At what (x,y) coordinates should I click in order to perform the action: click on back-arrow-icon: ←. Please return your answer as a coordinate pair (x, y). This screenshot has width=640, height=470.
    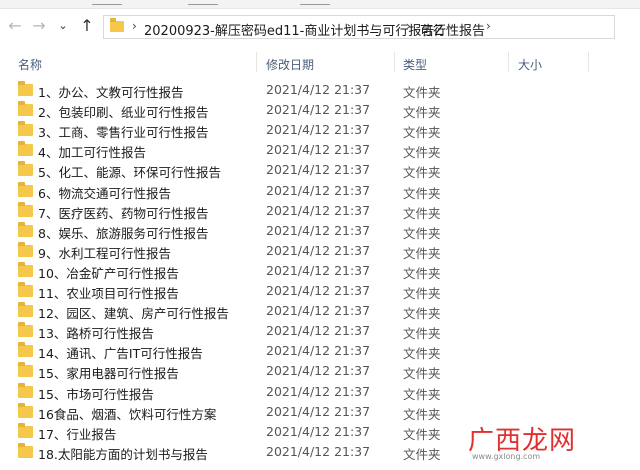
    Looking at the image, I should click on (15, 26).